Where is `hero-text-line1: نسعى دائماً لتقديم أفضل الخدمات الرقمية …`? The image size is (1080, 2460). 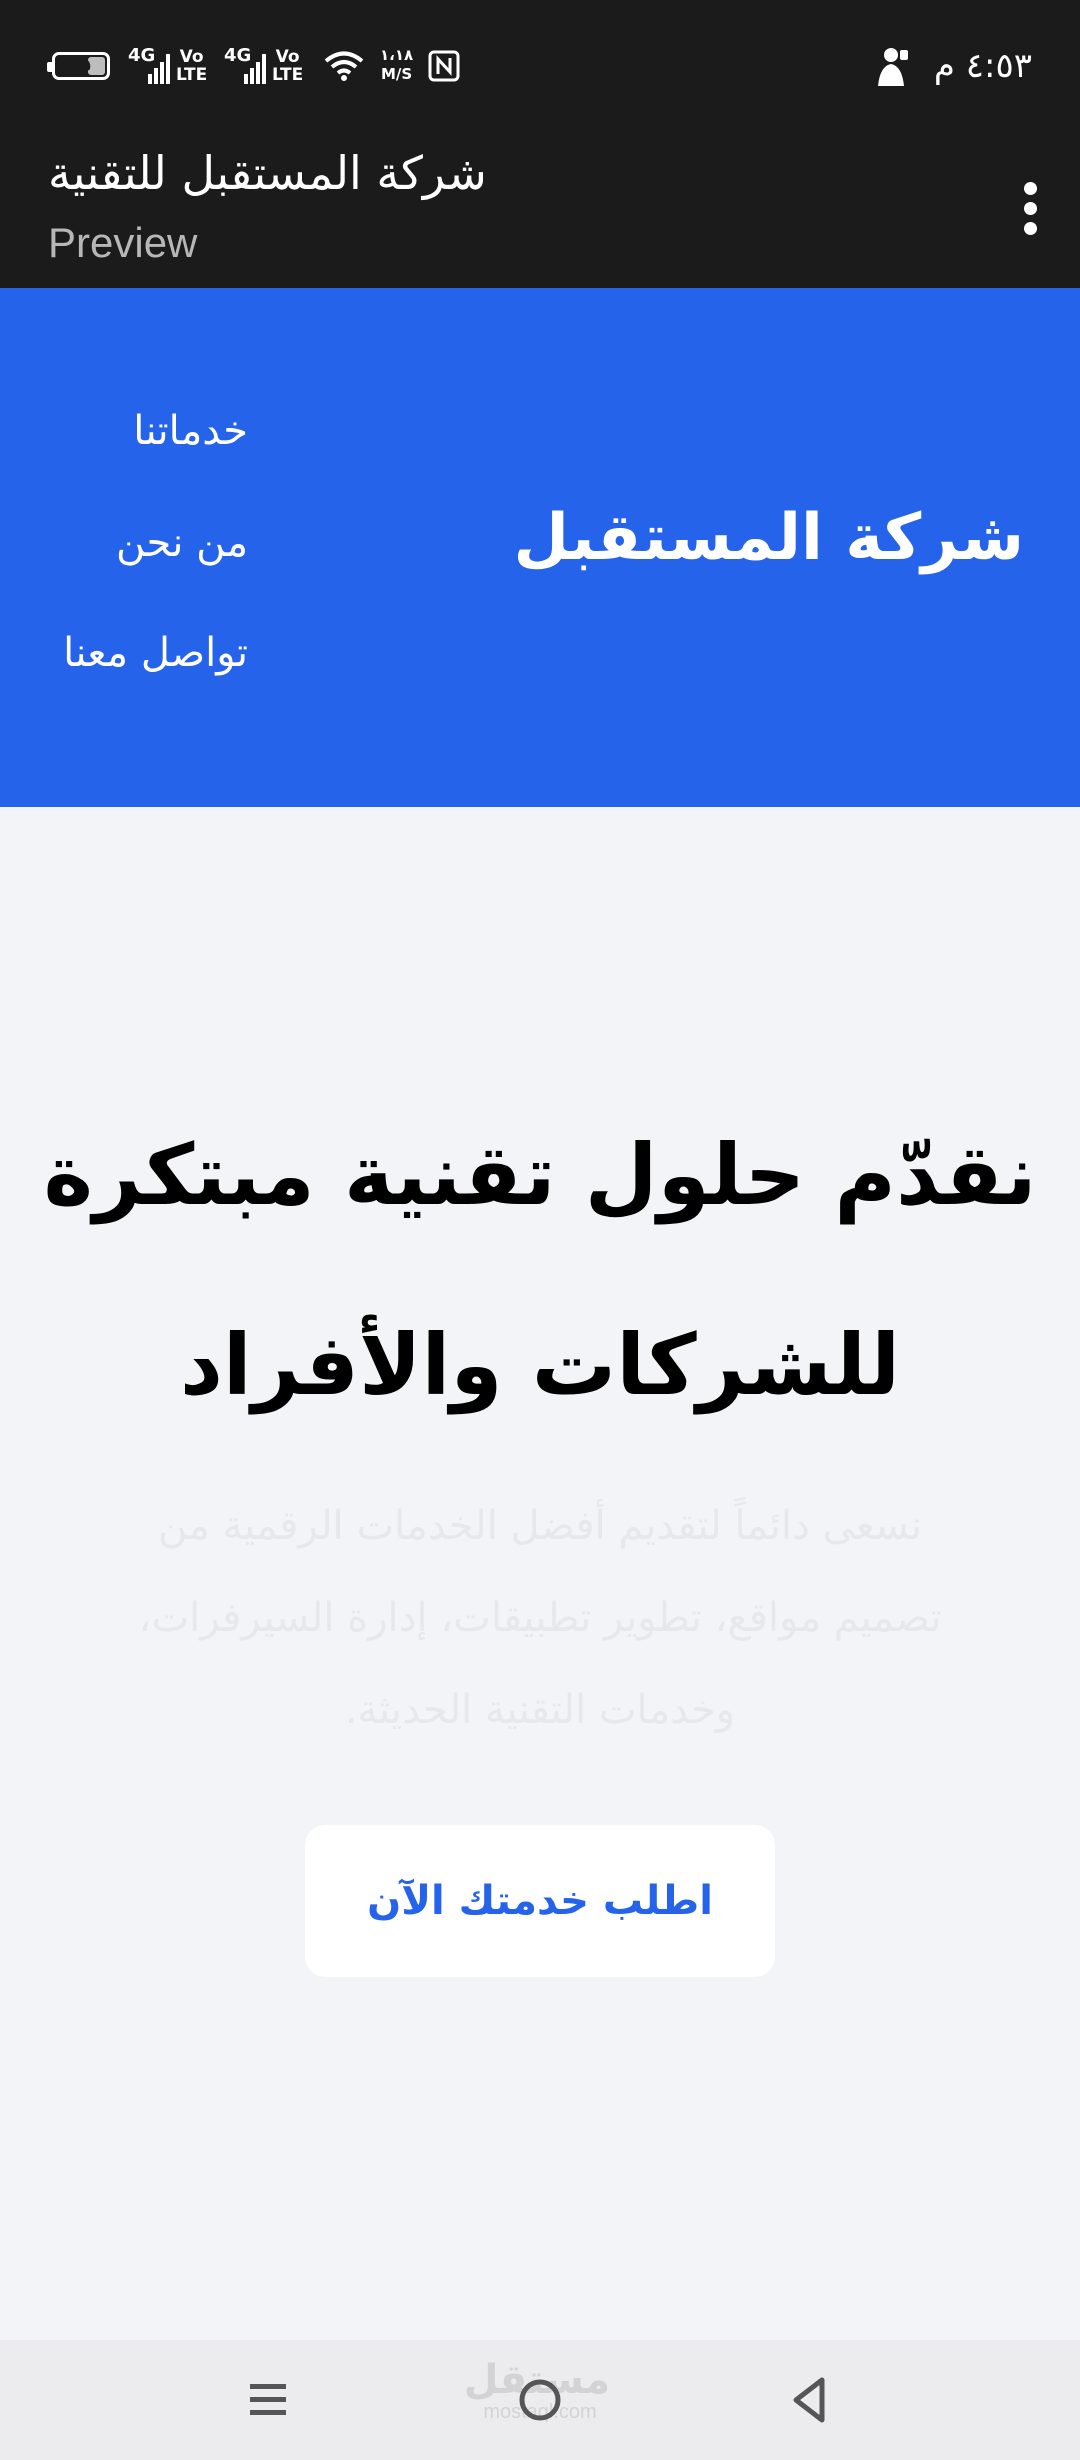 hero-text-line1: نسعى دائماً لتقديم أفضل الخدمات الرقمية … is located at coordinates (540, 1526).